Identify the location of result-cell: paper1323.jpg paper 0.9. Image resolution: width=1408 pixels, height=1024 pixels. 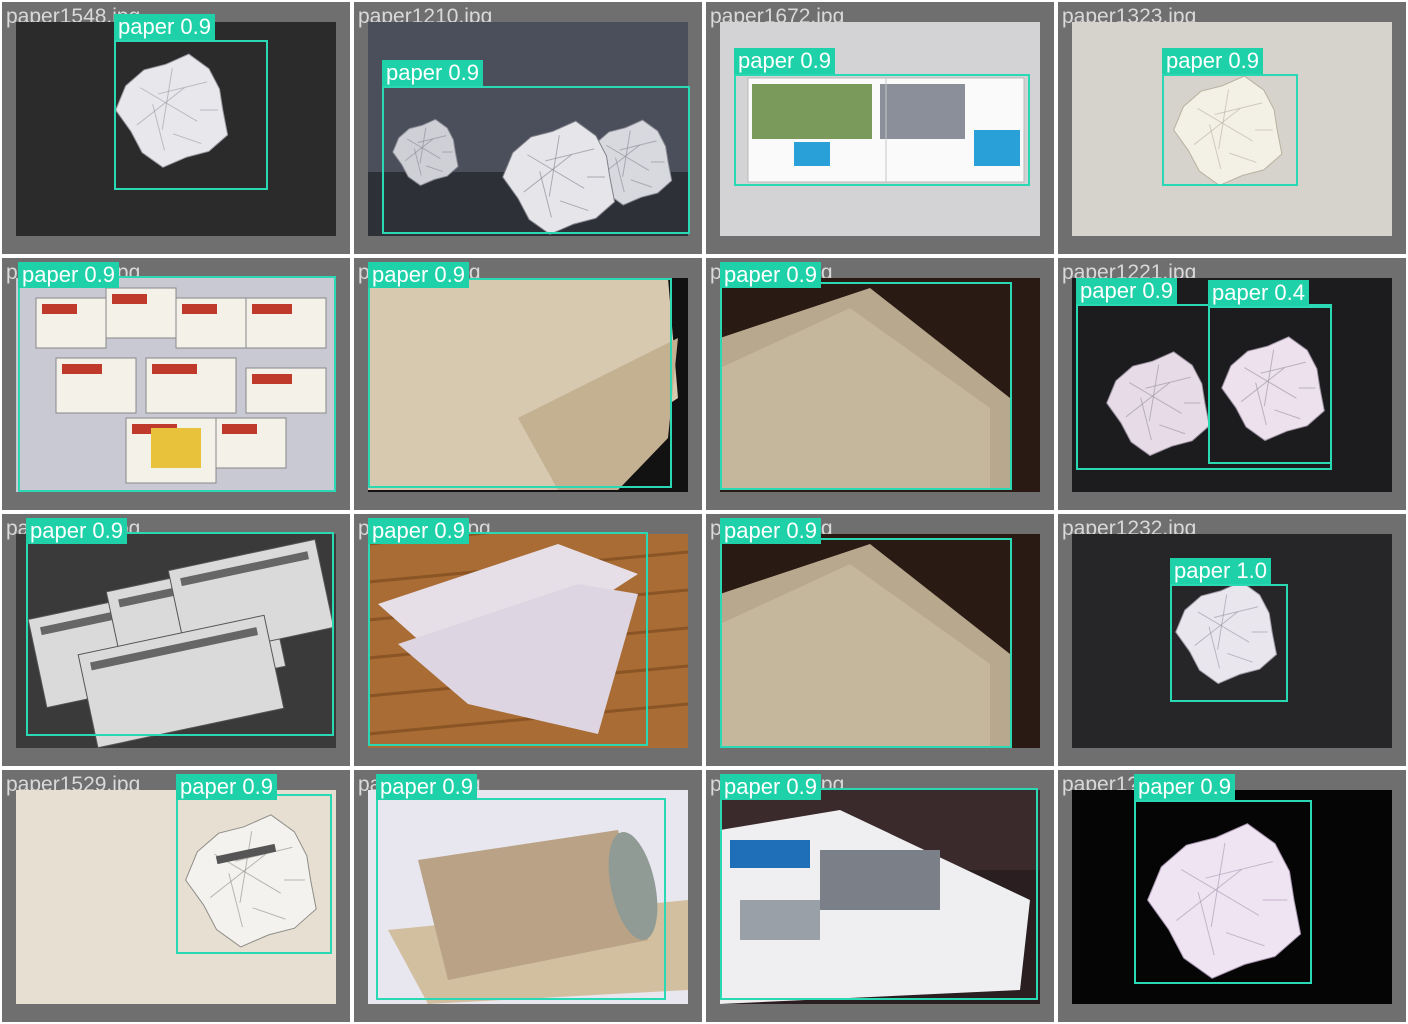
(1232, 128).